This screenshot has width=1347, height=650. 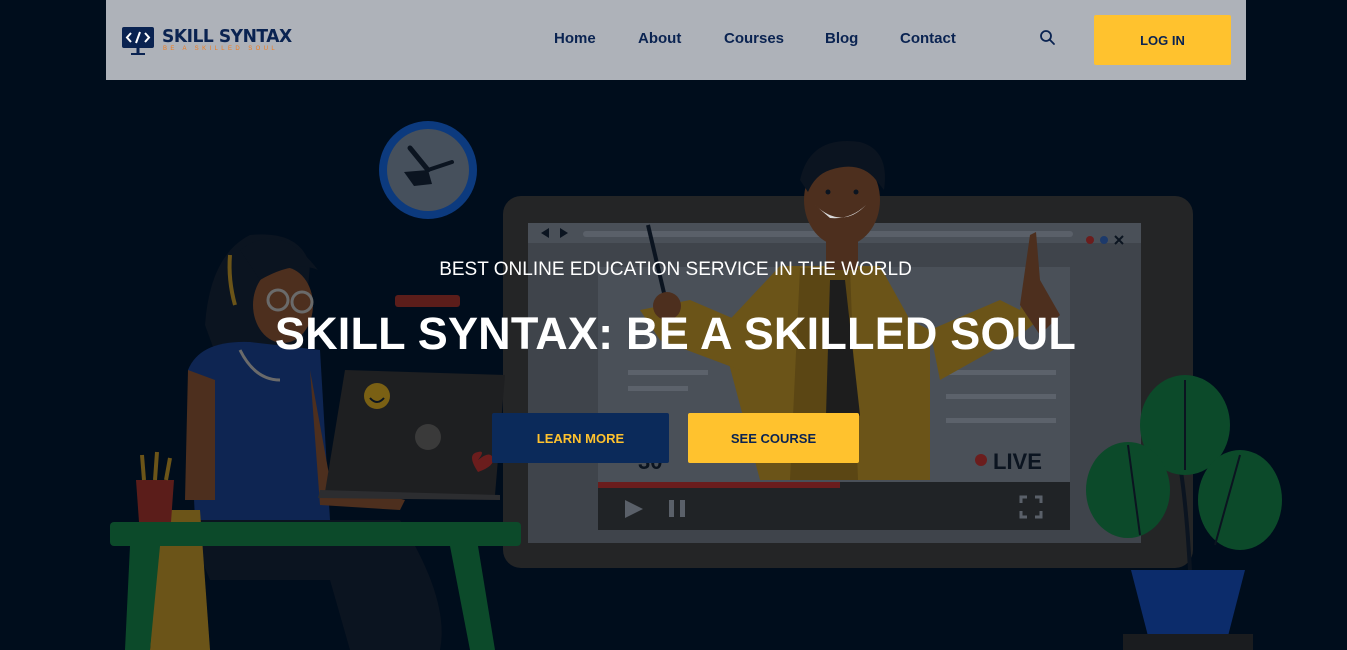 What do you see at coordinates (1162, 40) in the screenshot?
I see `login-button: LOG IN` at bounding box center [1162, 40].